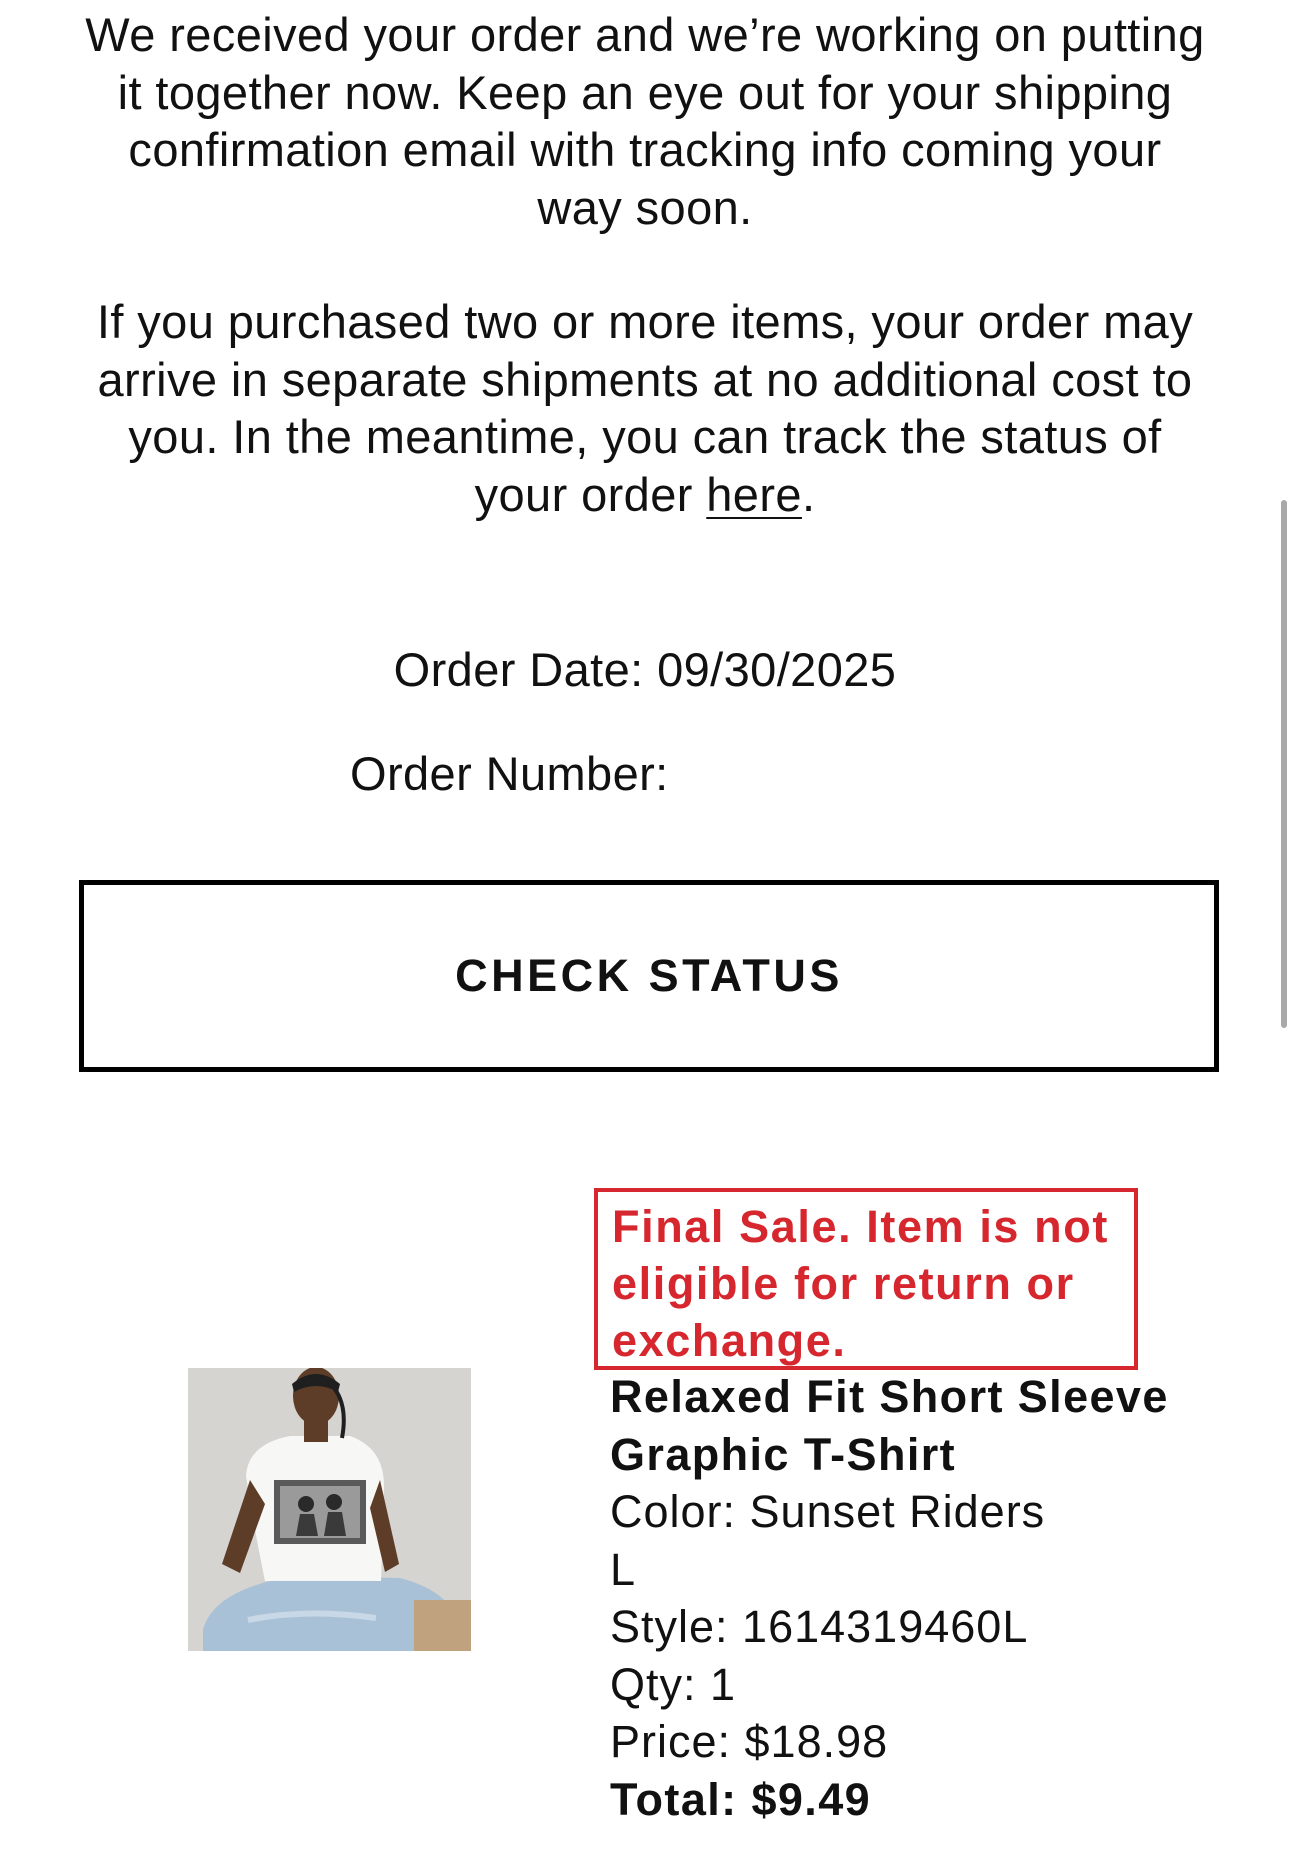 The width and height of the screenshot is (1290, 1860). I want to click on shipment-paragraph-end: ., so click(808, 494).